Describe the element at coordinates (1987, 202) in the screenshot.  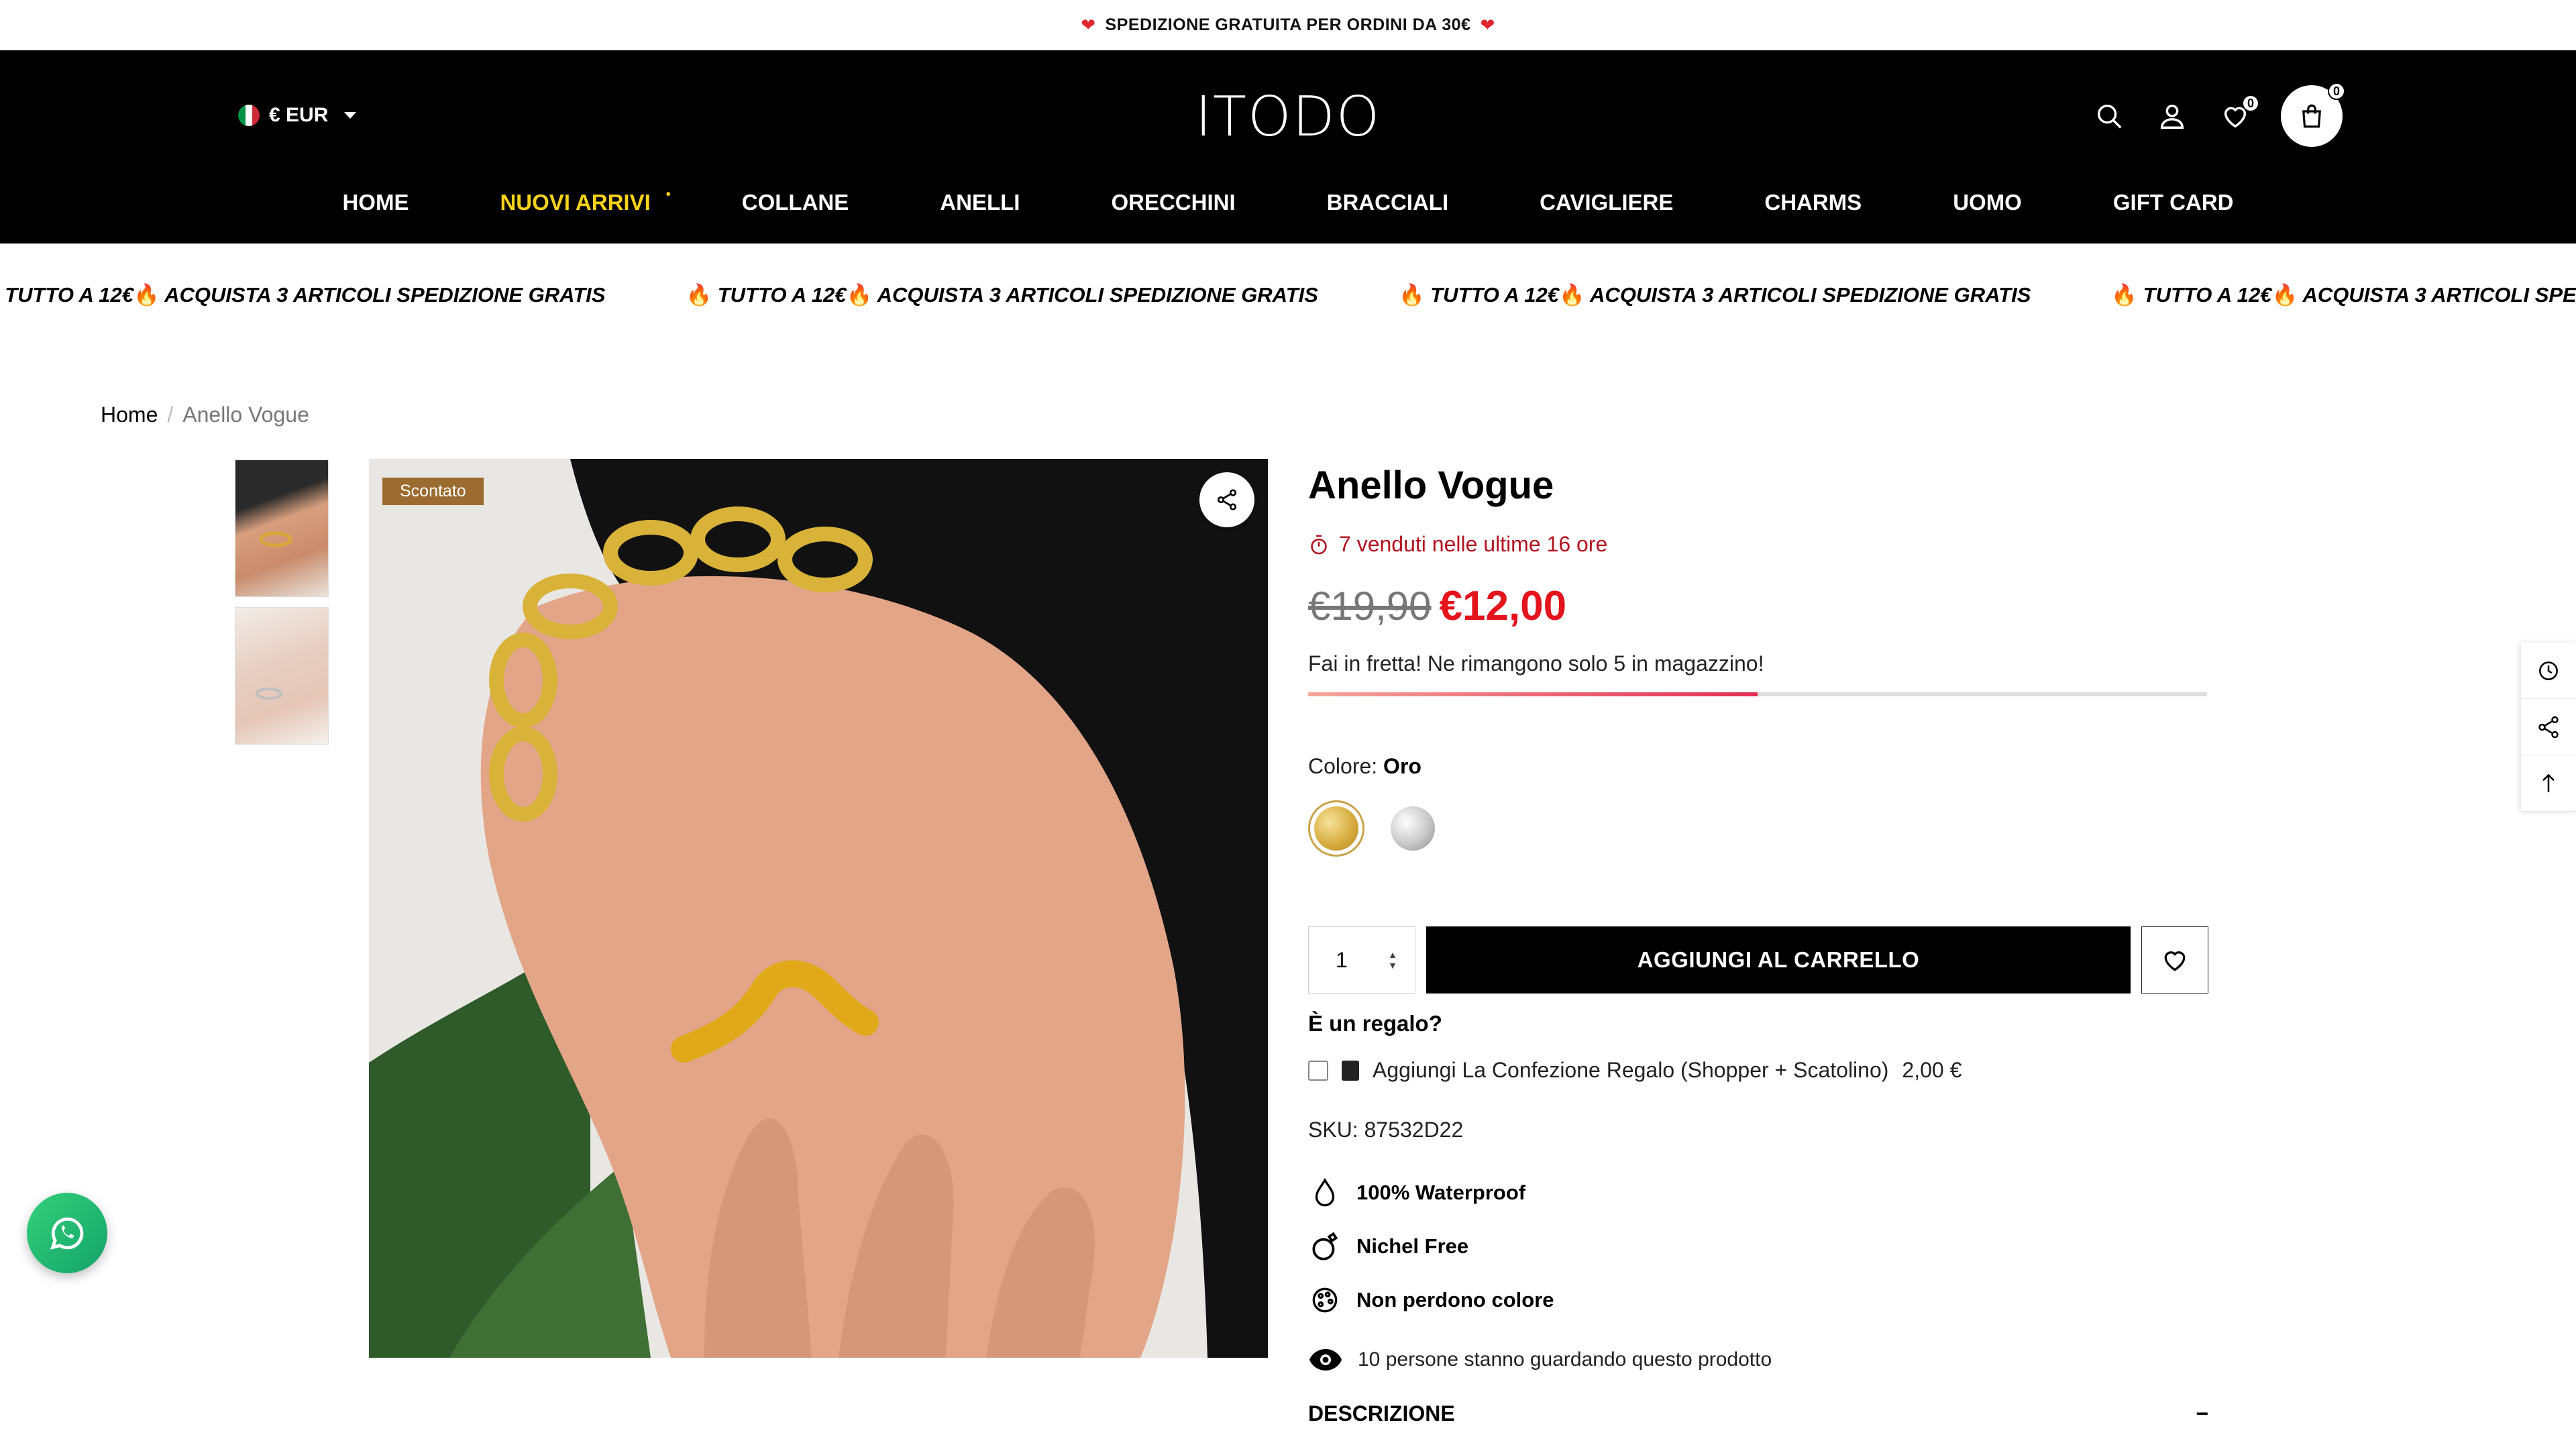
I see `nav-item-uomo: UOMO` at that location.